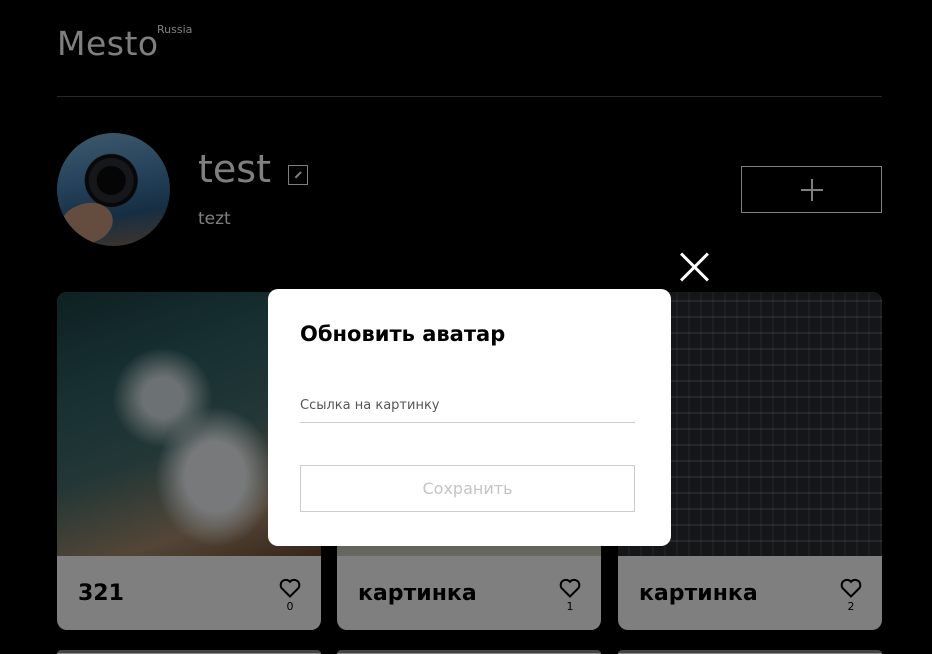  I want to click on popup-title: Обновить аватар, so click(403, 334).